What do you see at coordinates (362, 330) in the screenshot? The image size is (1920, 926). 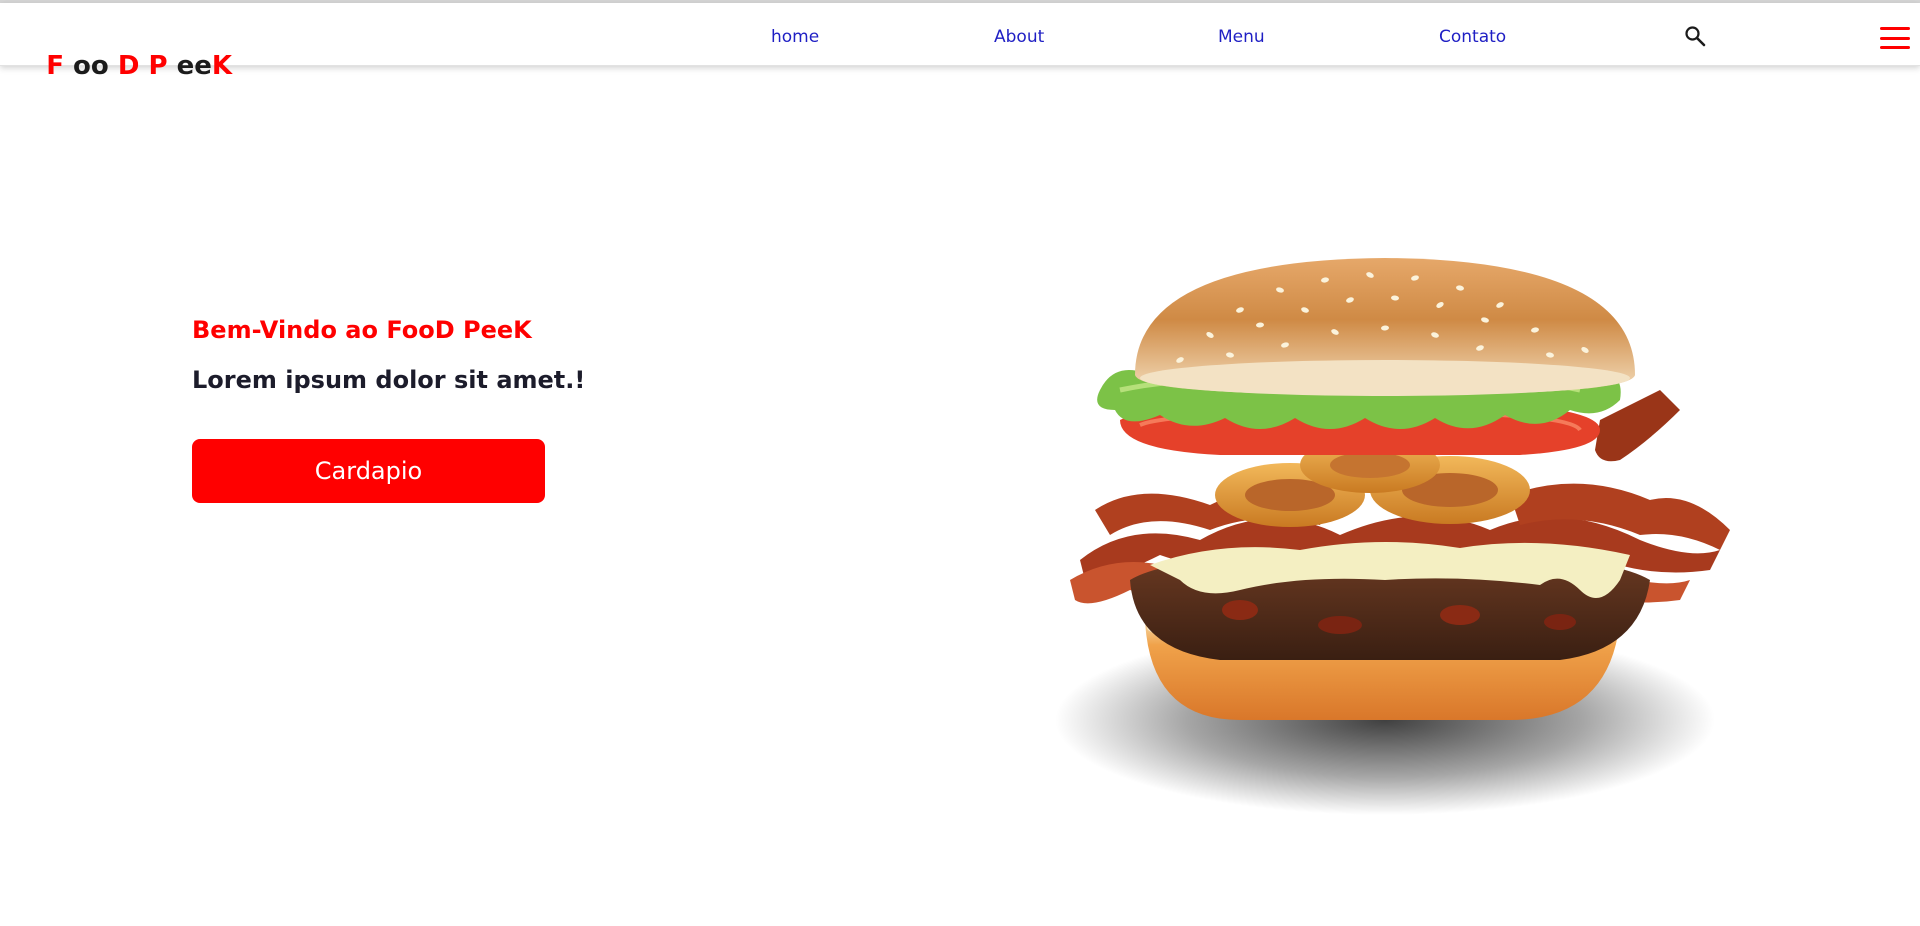 I see `hero-subtitle: Bem-Vindo ao FooD PeeK` at bounding box center [362, 330].